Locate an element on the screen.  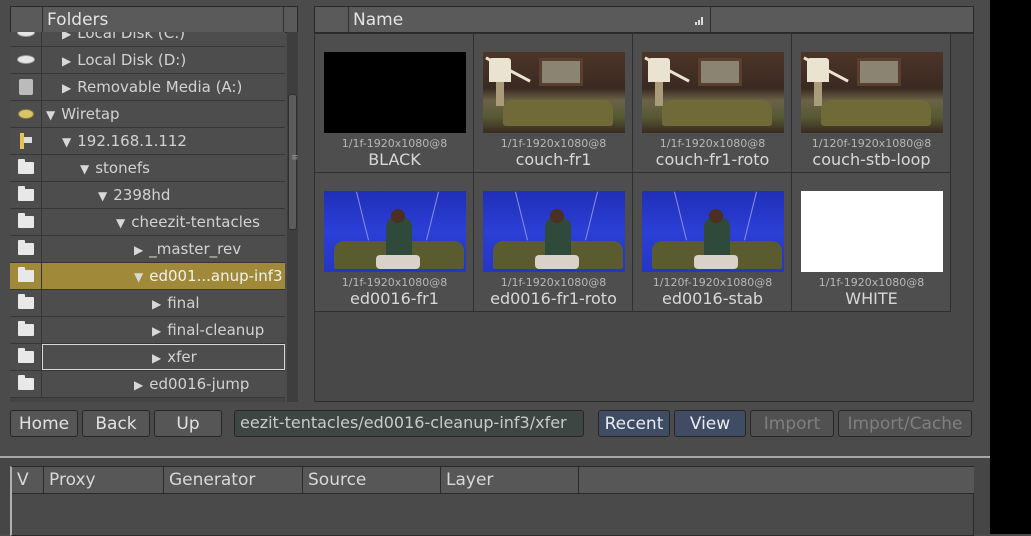
clip-ed0016-fr1: 1/1f-1920x1080@8 ed0016-fr1 is located at coordinates (394, 242).